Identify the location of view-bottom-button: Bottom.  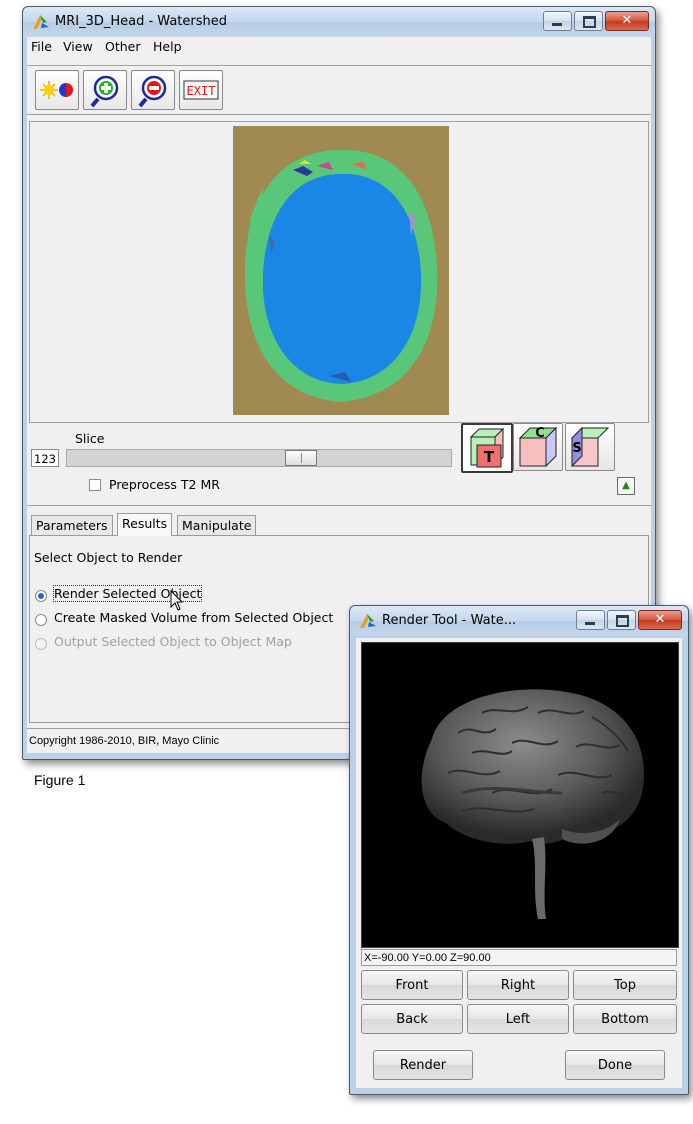
(625, 1019).